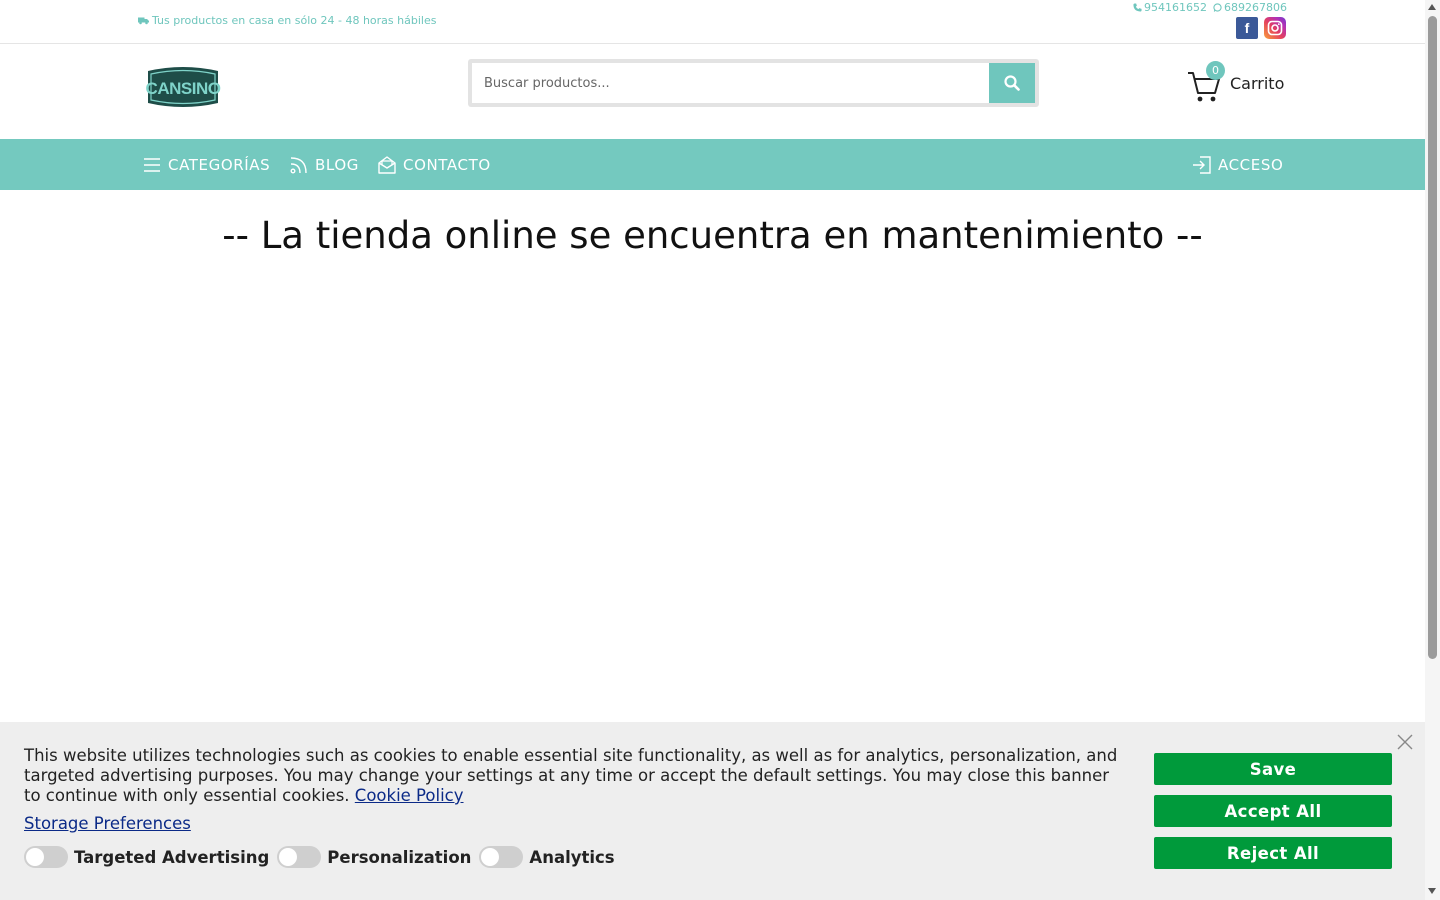 Image resolution: width=1440 pixels, height=900 pixels. What do you see at coordinates (501, 857) in the screenshot?
I see `analytics-switch` at bounding box center [501, 857].